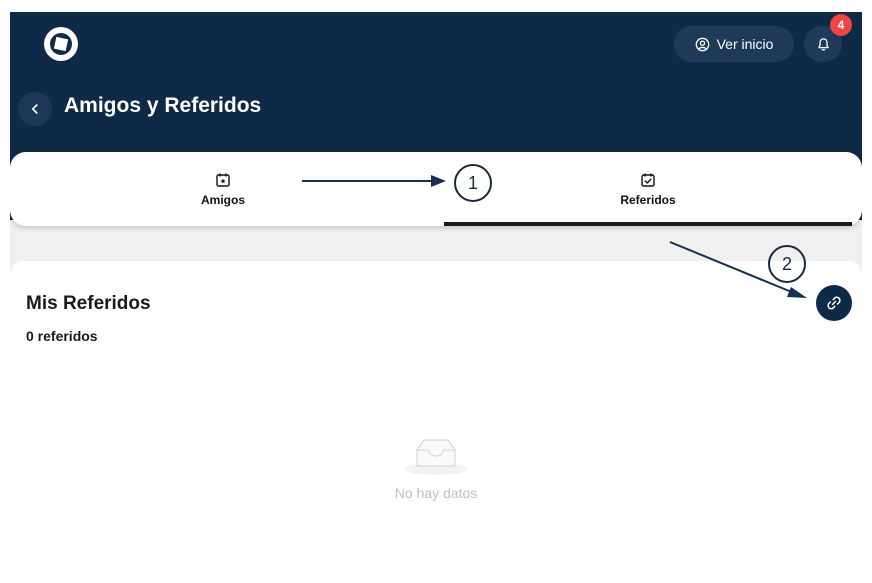  Describe the element at coordinates (473, 183) in the screenshot. I see `annotation-marker-1: 1` at that location.